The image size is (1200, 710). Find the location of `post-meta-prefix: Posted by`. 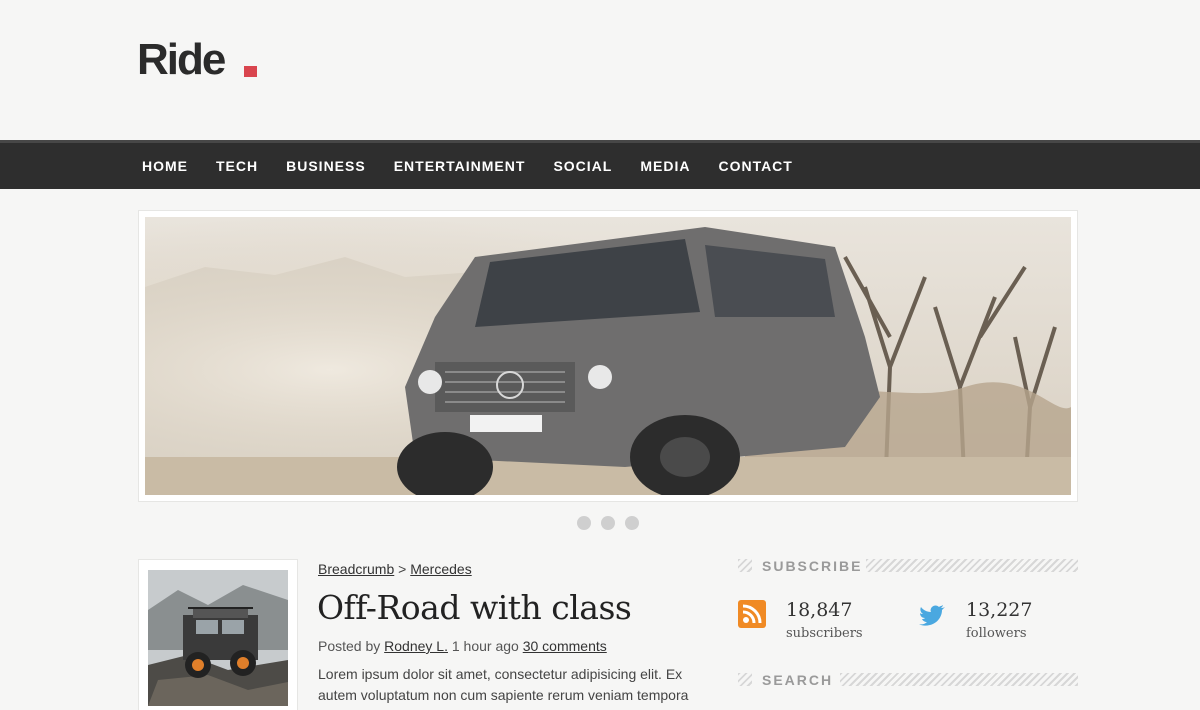

post-meta-prefix: Posted by is located at coordinates (349, 646).